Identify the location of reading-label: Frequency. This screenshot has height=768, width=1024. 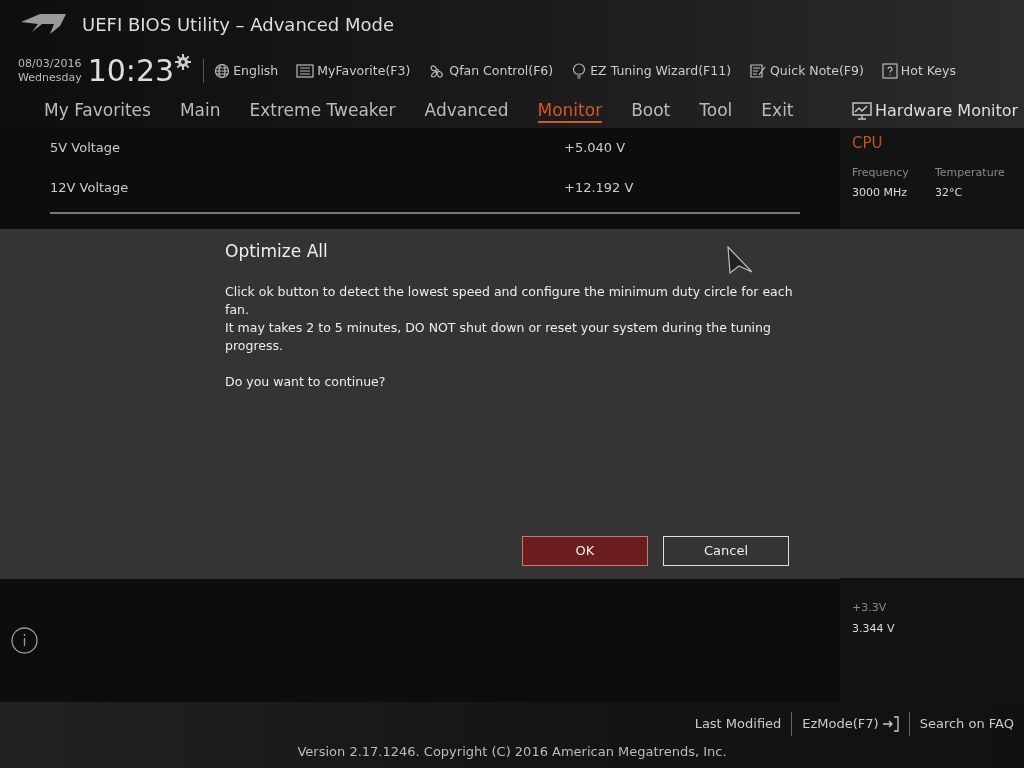
(881, 172).